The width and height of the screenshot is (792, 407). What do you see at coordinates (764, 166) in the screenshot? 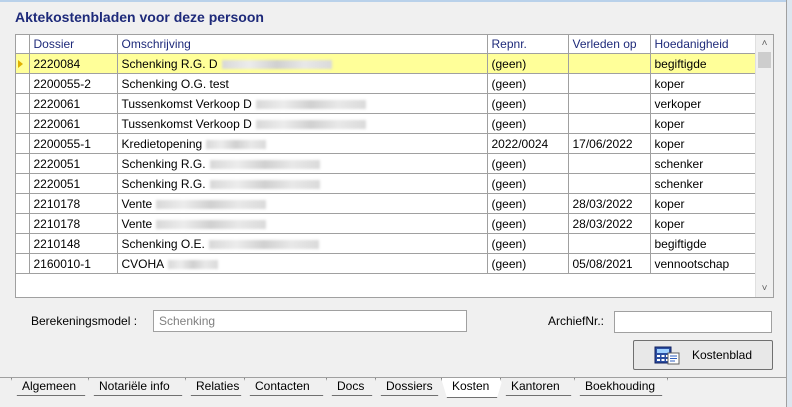
I see `vertical-scrollbar: ˄ ˅` at bounding box center [764, 166].